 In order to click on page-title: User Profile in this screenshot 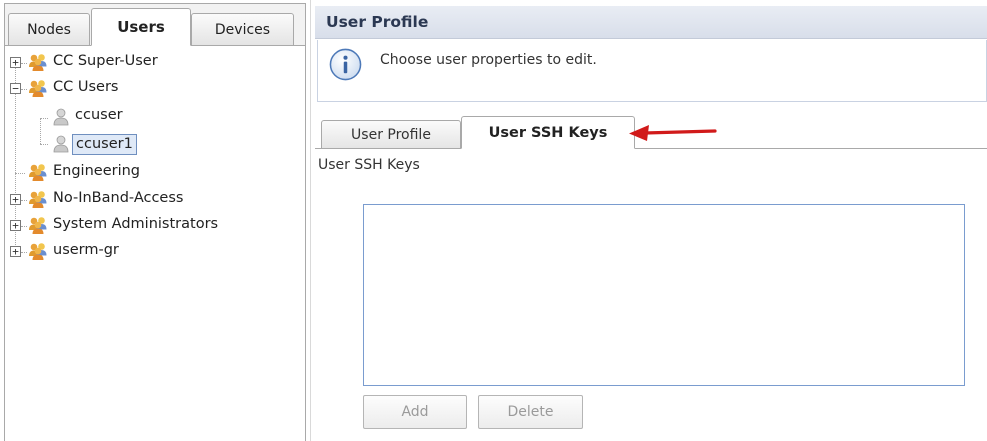, I will do `click(377, 22)`.